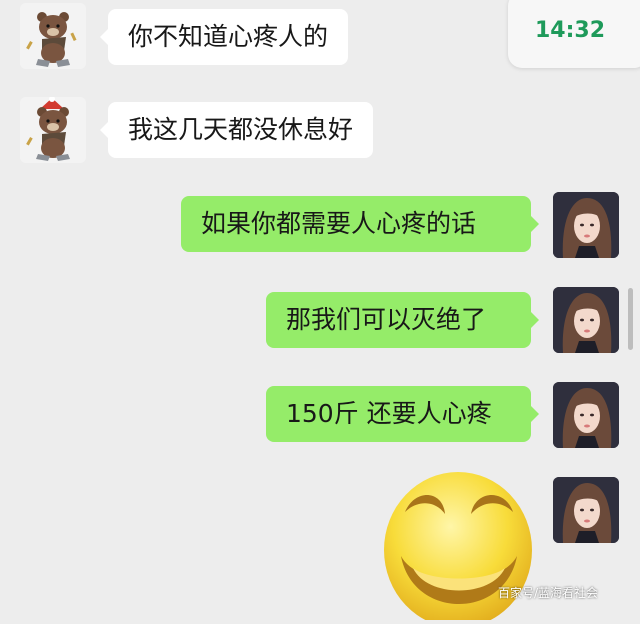  What do you see at coordinates (630, 319) in the screenshot?
I see `scrollbar-thumb` at bounding box center [630, 319].